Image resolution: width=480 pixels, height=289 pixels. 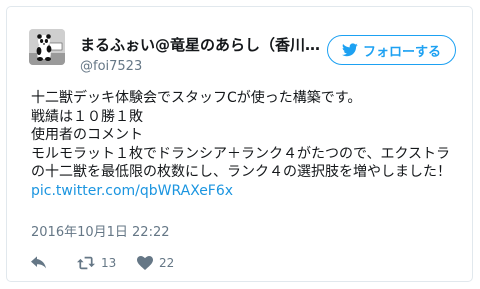 What do you see at coordinates (87, 116) in the screenshot?
I see `tweet-line-2: 戦績は１０勝１敗` at bounding box center [87, 116].